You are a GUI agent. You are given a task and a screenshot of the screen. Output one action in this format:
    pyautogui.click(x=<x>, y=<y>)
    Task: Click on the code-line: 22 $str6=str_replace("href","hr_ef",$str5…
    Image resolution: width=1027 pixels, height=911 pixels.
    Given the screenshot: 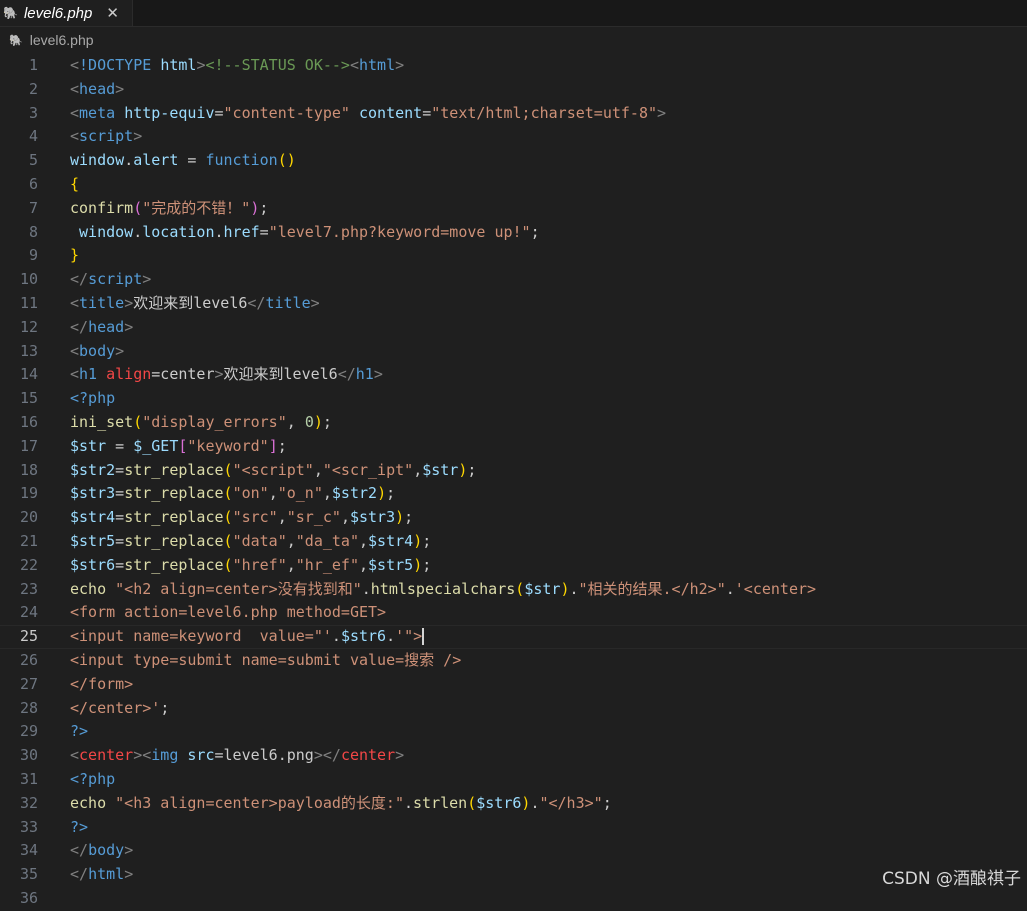 What is the action you would take?
    pyautogui.click(x=513, y=566)
    